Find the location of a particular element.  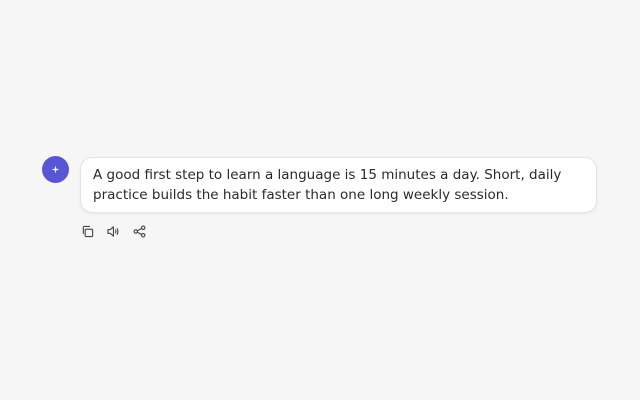

share-icon is located at coordinates (139, 231).